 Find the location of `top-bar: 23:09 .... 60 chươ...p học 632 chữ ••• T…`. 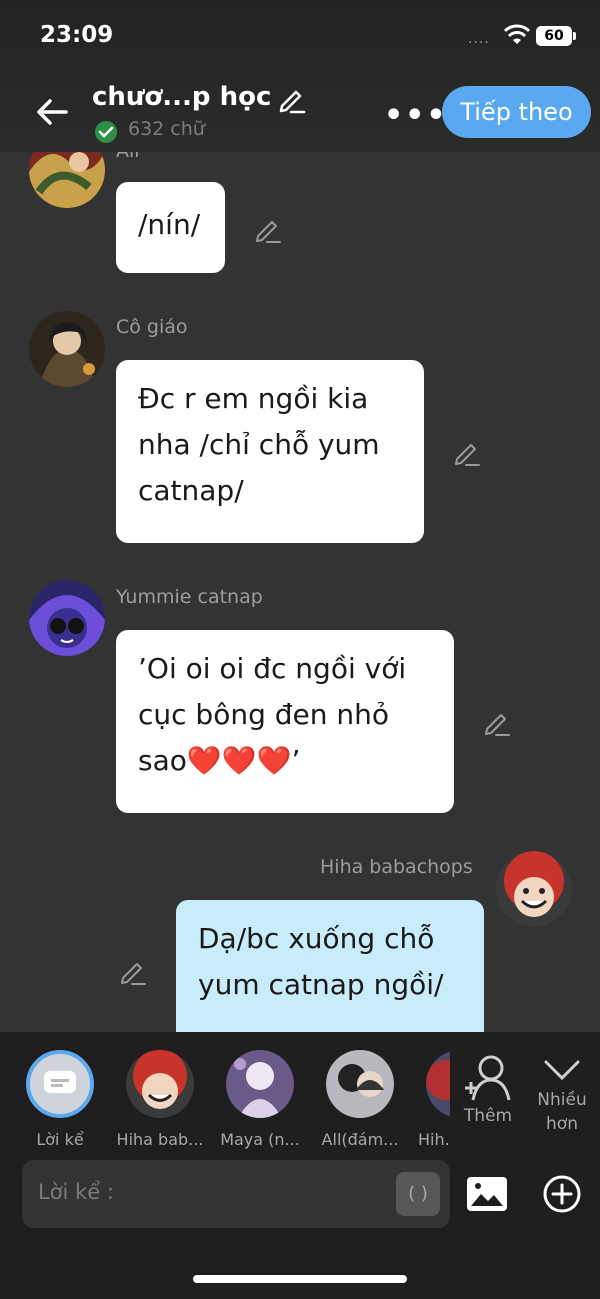

top-bar: 23:09 .... 60 chươ...p học 632 chữ ••• T… is located at coordinates (300, 76).